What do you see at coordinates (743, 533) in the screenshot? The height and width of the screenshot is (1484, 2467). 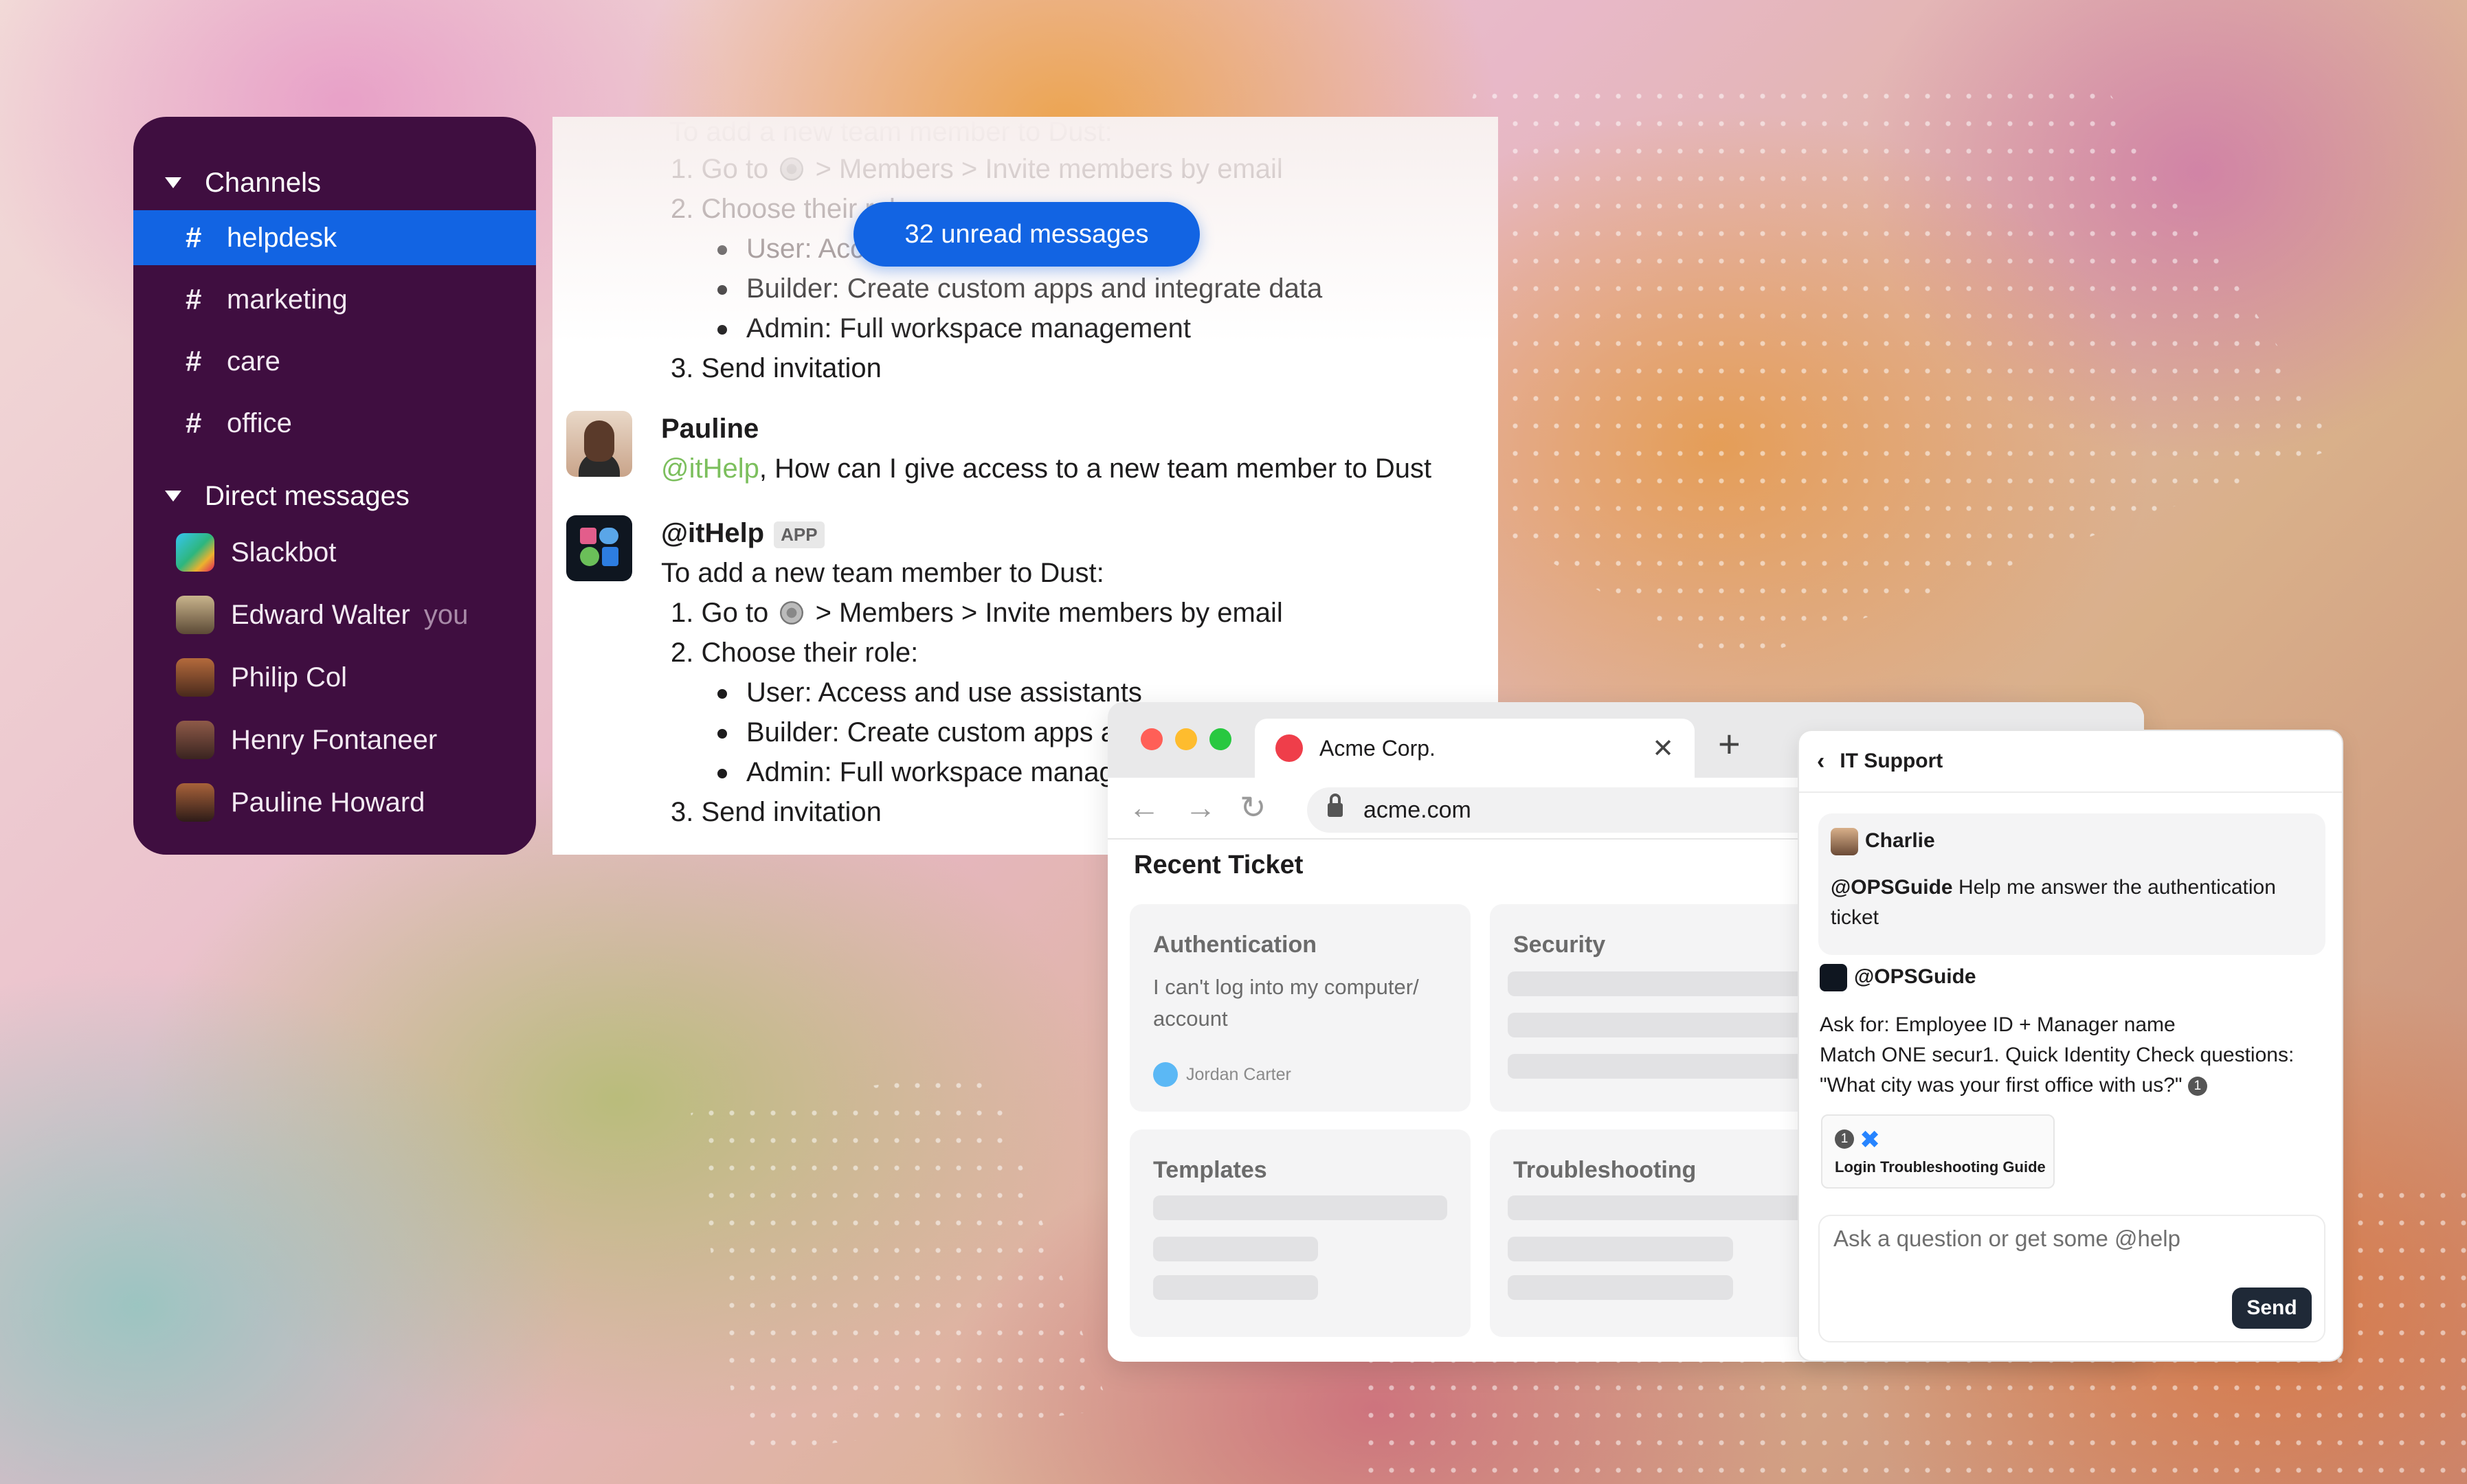 I see `message-author: @itHelp APP` at bounding box center [743, 533].